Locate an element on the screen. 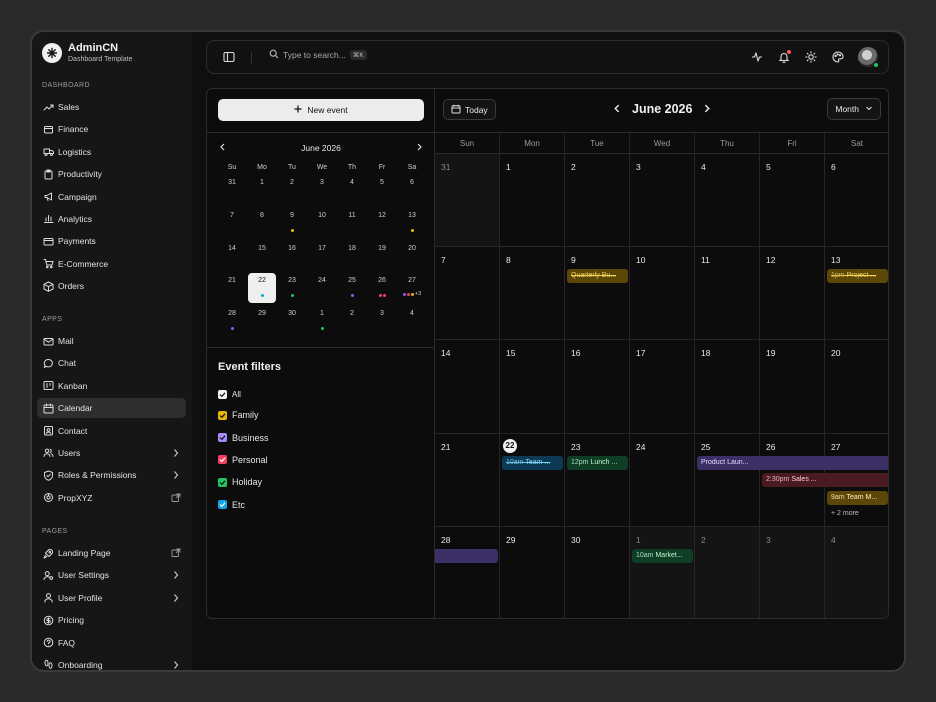 The image size is (936, 702). mini-day: 20 is located at coordinates (412, 255).